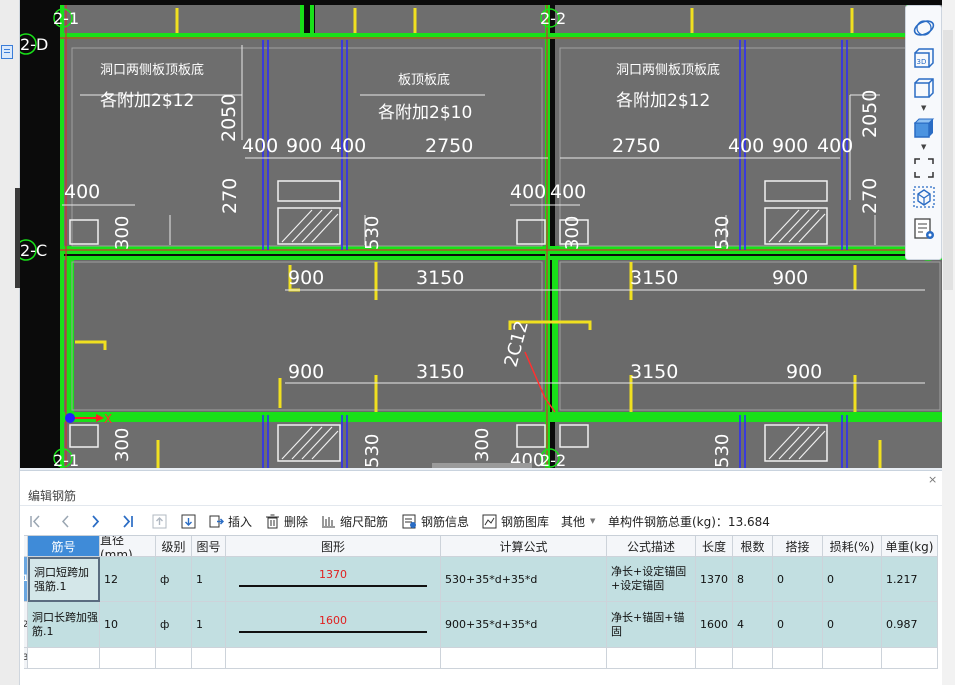  Describe the element at coordinates (932, 479) in the screenshot. I see `panel-close-button: ×` at that location.